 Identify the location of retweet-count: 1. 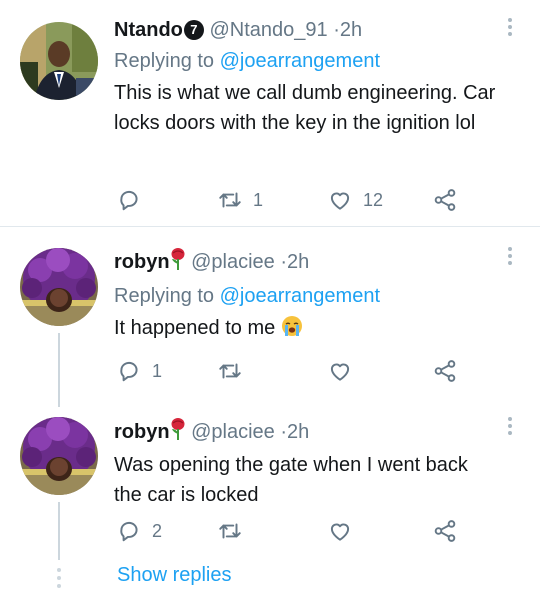
(258, 199).